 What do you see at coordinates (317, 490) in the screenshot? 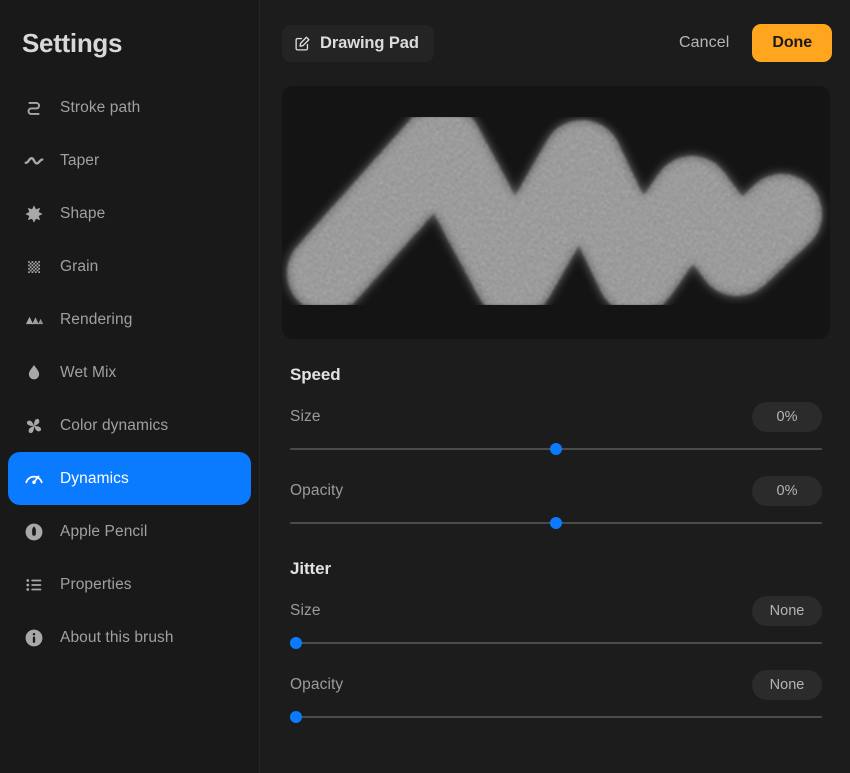
I see `control-label-speed-opacity: Opacity` at bounding box center [317, 490].